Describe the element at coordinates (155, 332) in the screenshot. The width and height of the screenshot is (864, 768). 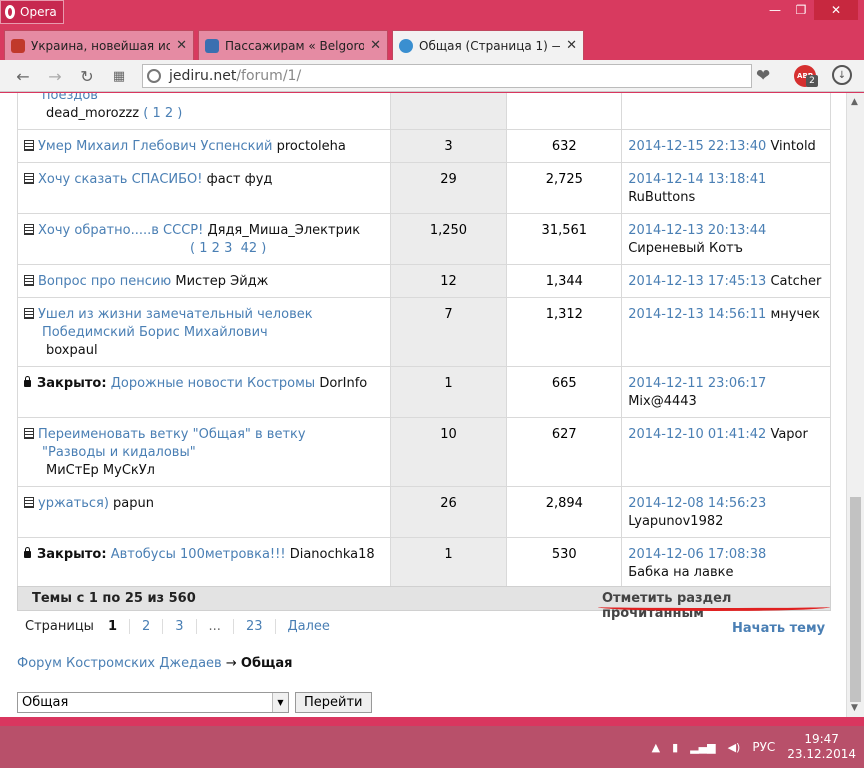
I see `topic-link-cont: Победимский Борис Михайлович` at that location.